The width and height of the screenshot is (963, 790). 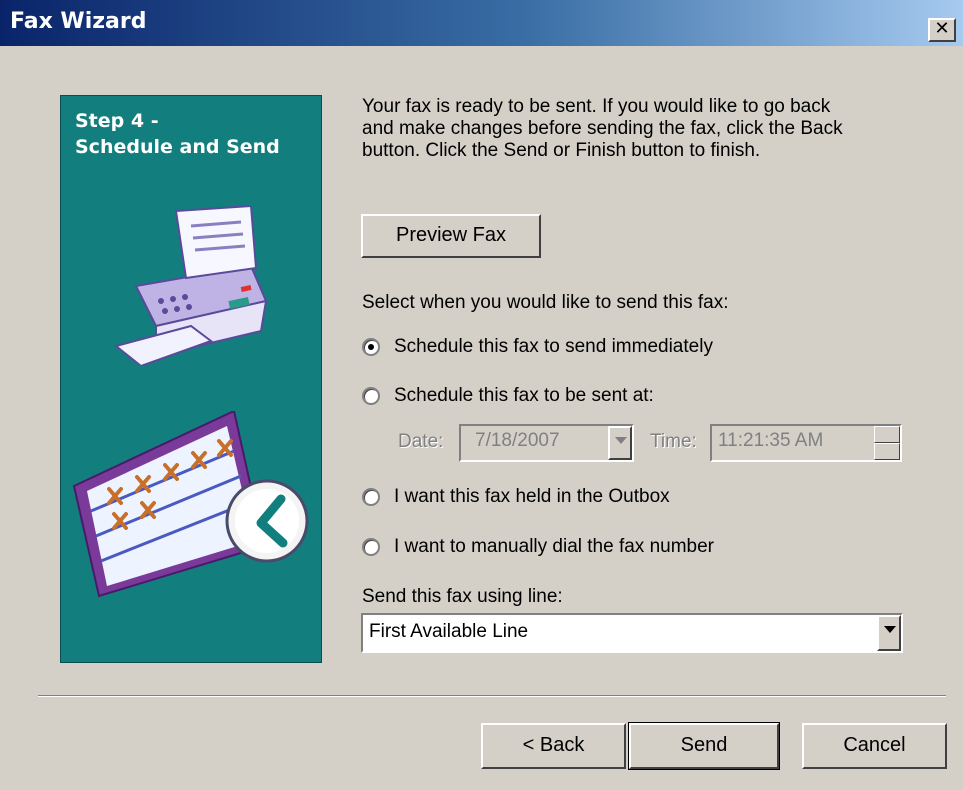 What do you see at coordinates (78, 21) in the screenshot?
I see `window-title: Fax Wizard` at bounding box center [78, 21].